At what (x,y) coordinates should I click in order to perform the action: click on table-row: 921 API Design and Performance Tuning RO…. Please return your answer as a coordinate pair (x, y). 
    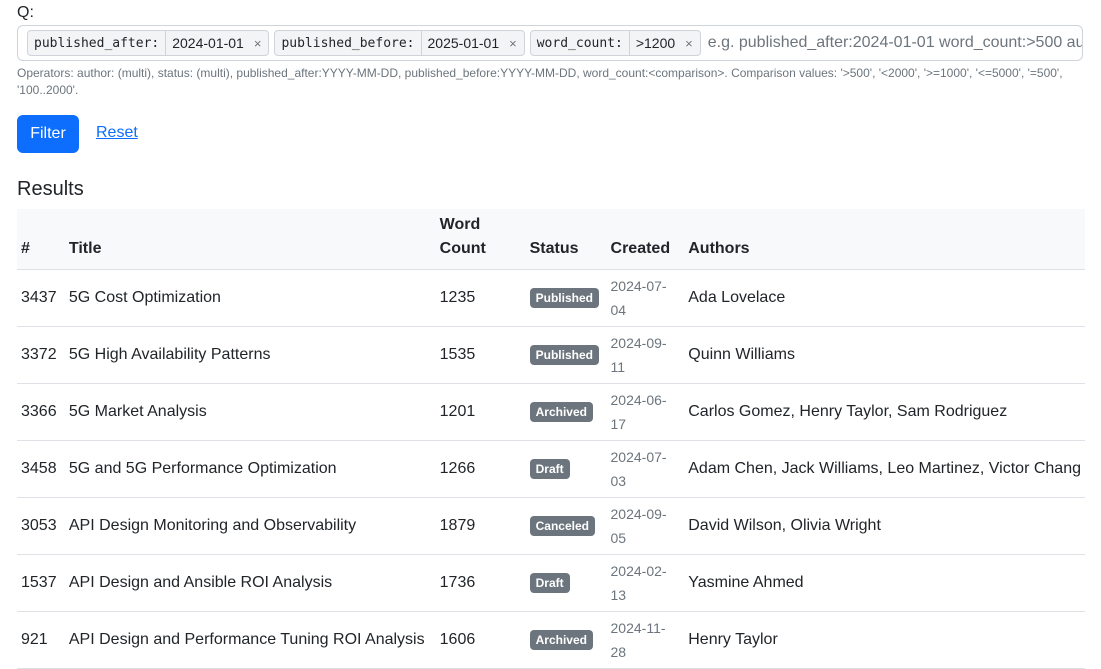
    Looking at the image, I should click on (551, 640).